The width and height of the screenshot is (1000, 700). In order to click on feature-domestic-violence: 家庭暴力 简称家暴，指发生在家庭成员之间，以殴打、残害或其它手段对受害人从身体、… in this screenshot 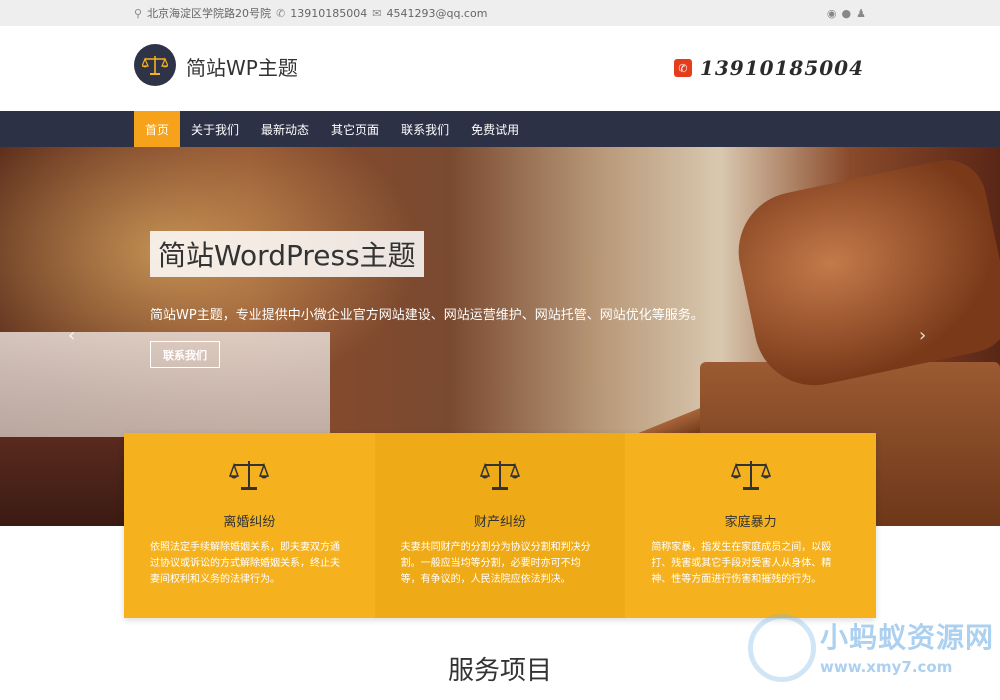, I will do `click(750, 525)`.